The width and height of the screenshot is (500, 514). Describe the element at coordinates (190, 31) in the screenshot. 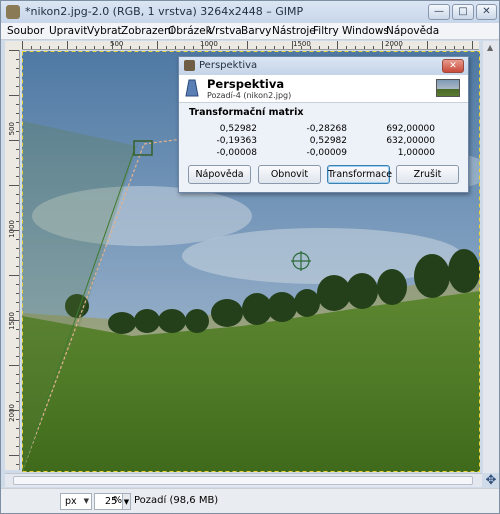

I see `menu-obrazek: Obrázek` at that location.